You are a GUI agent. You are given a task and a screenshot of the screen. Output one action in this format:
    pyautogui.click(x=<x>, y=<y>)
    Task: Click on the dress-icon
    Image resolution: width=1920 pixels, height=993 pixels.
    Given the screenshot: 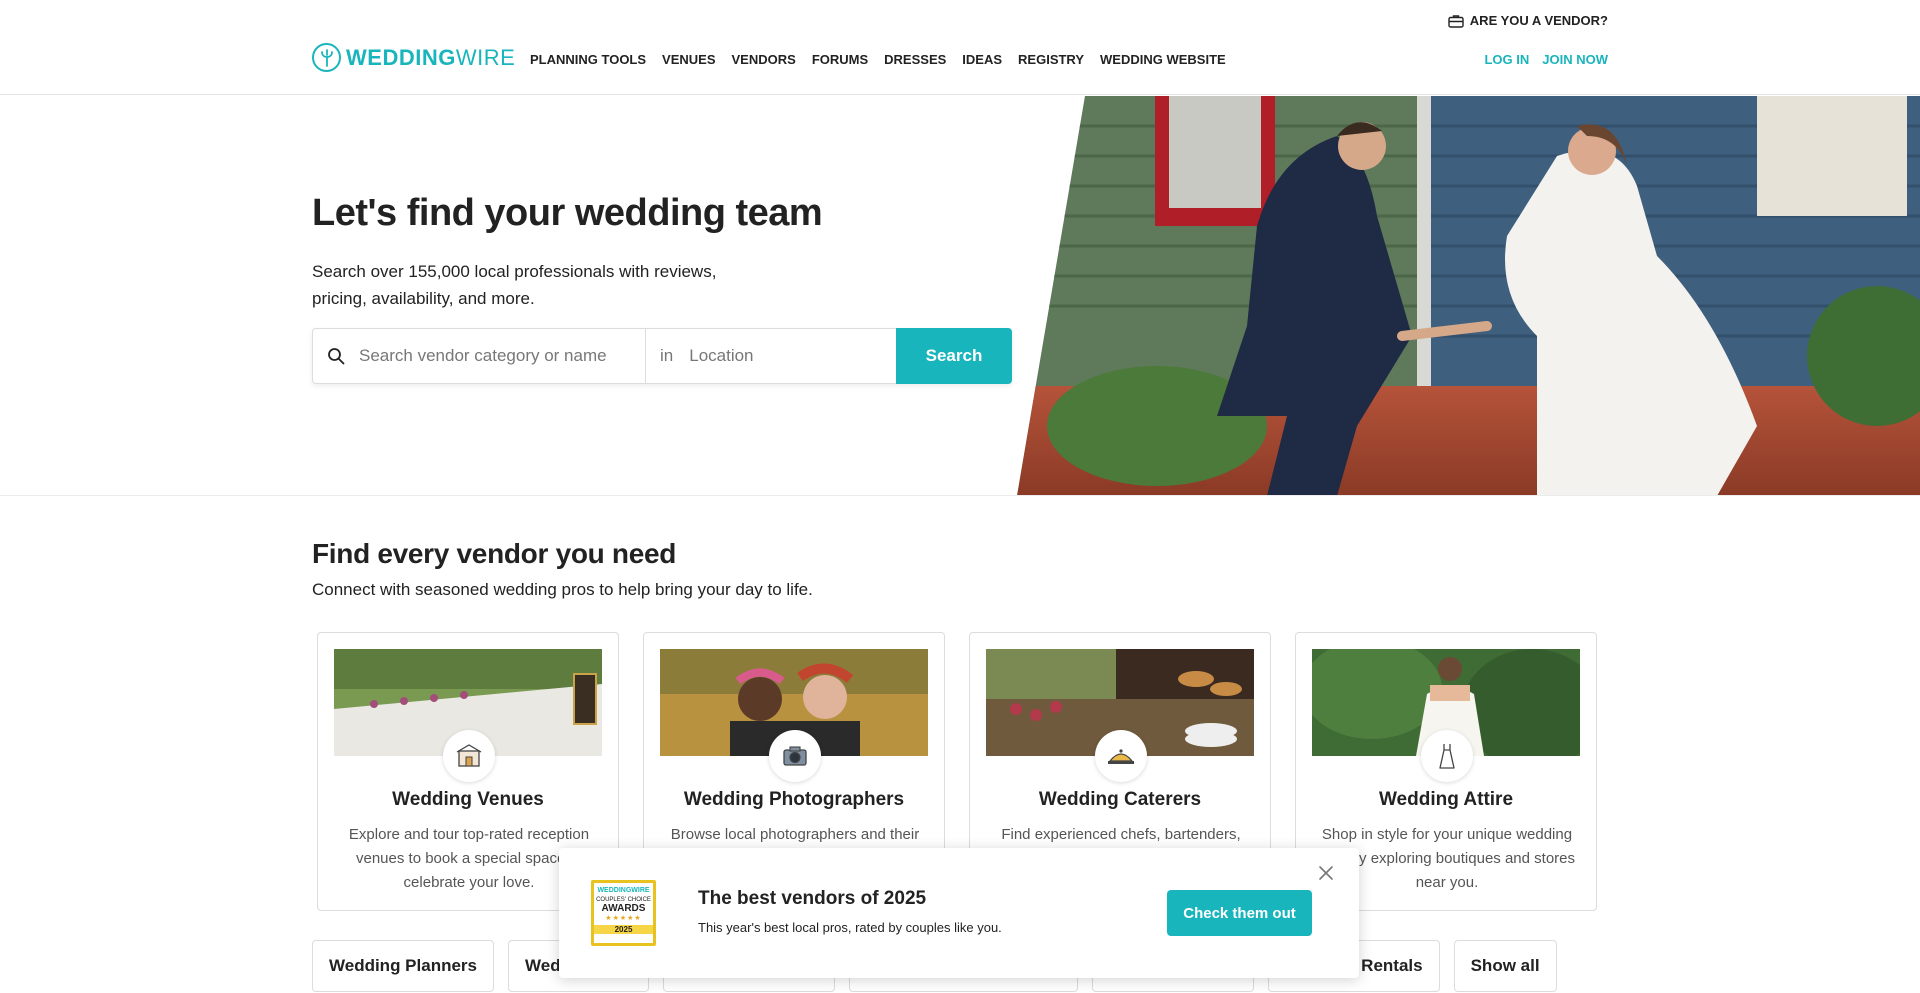 What is the action you would take?
    pyautogui.click(x=1447, y=756)
    